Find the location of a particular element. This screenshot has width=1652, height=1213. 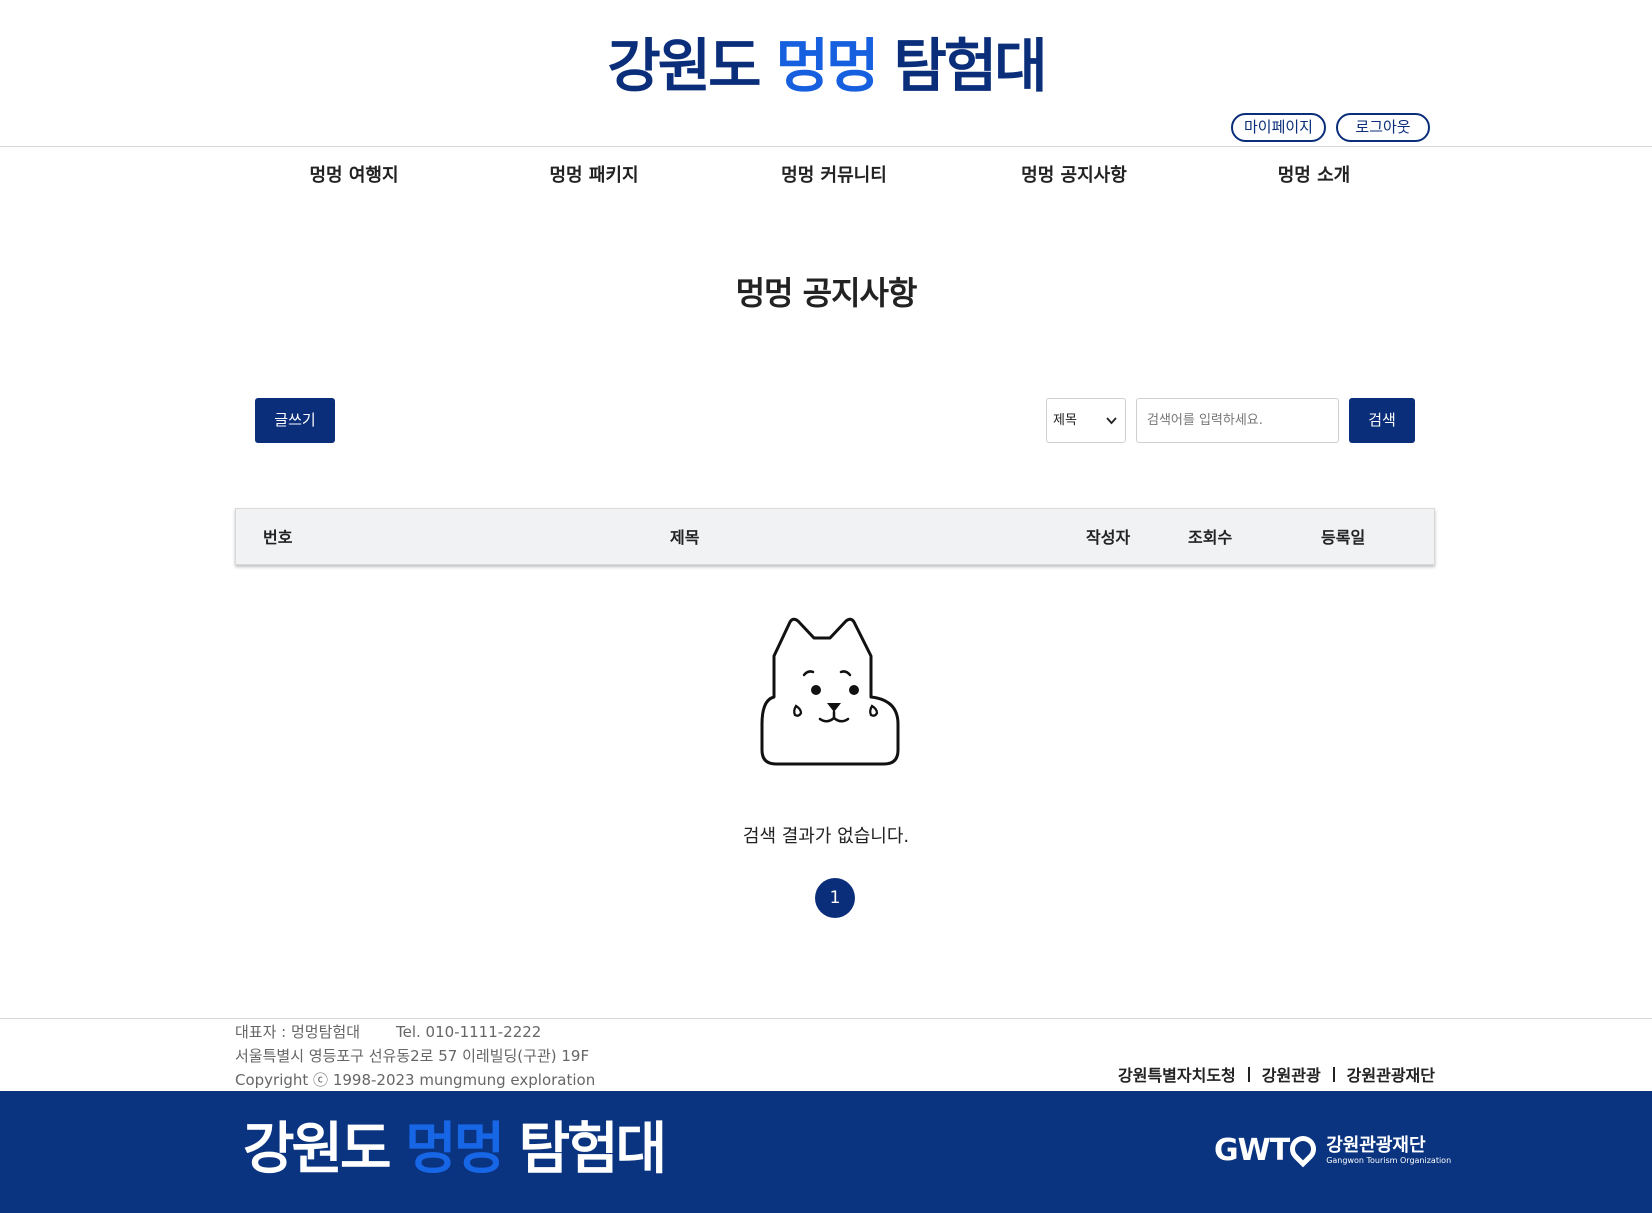

footer-logo-gangwondo: 강원도 is located at coordinates (324, 1149).